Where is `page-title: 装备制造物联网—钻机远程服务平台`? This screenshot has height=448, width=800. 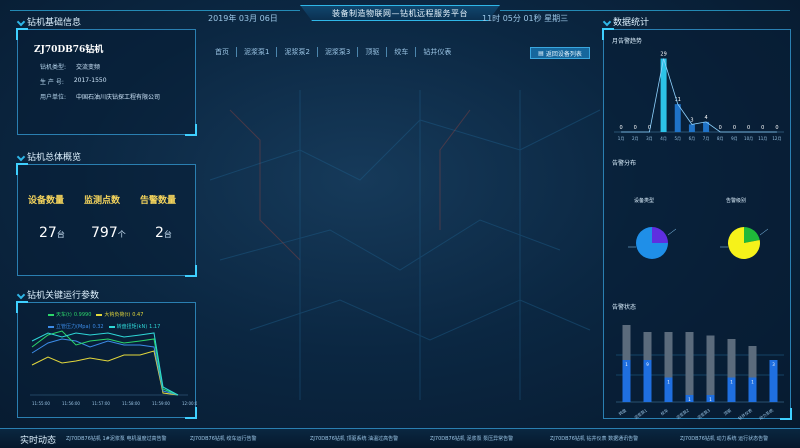
page-title: 装备制造物联网—钻机远程服务平台 is located at coordinates (400, 13).